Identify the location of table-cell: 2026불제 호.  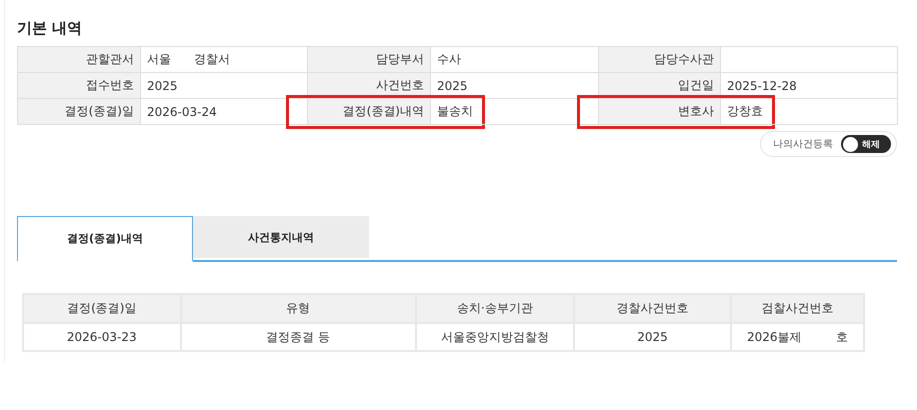
(797, 337).